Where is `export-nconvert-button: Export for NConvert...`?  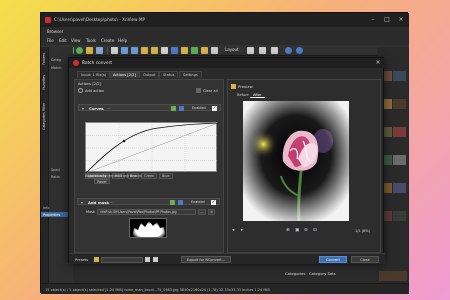 export-nconvert-button: Export for NConvert... is located at coordinates (206, 259).